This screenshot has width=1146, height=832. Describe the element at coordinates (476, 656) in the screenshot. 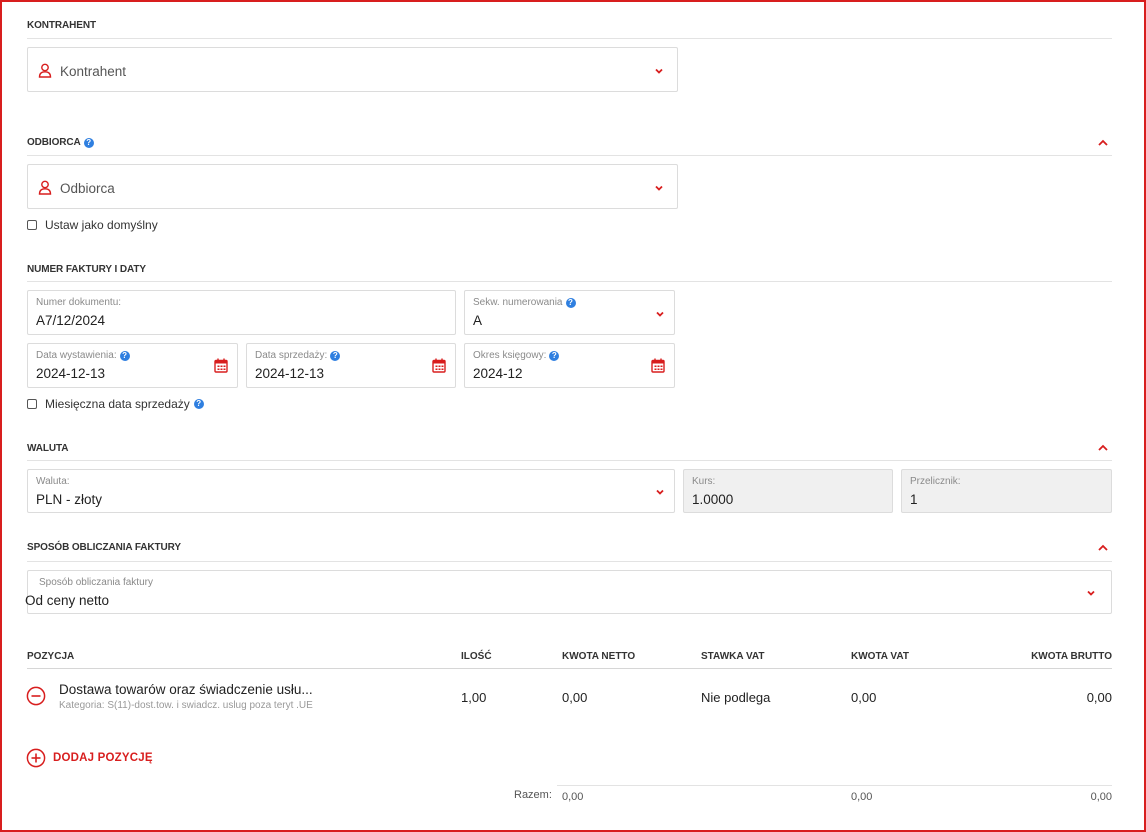

I see `column-header-ilosc: ILOŚĆ` at that location.